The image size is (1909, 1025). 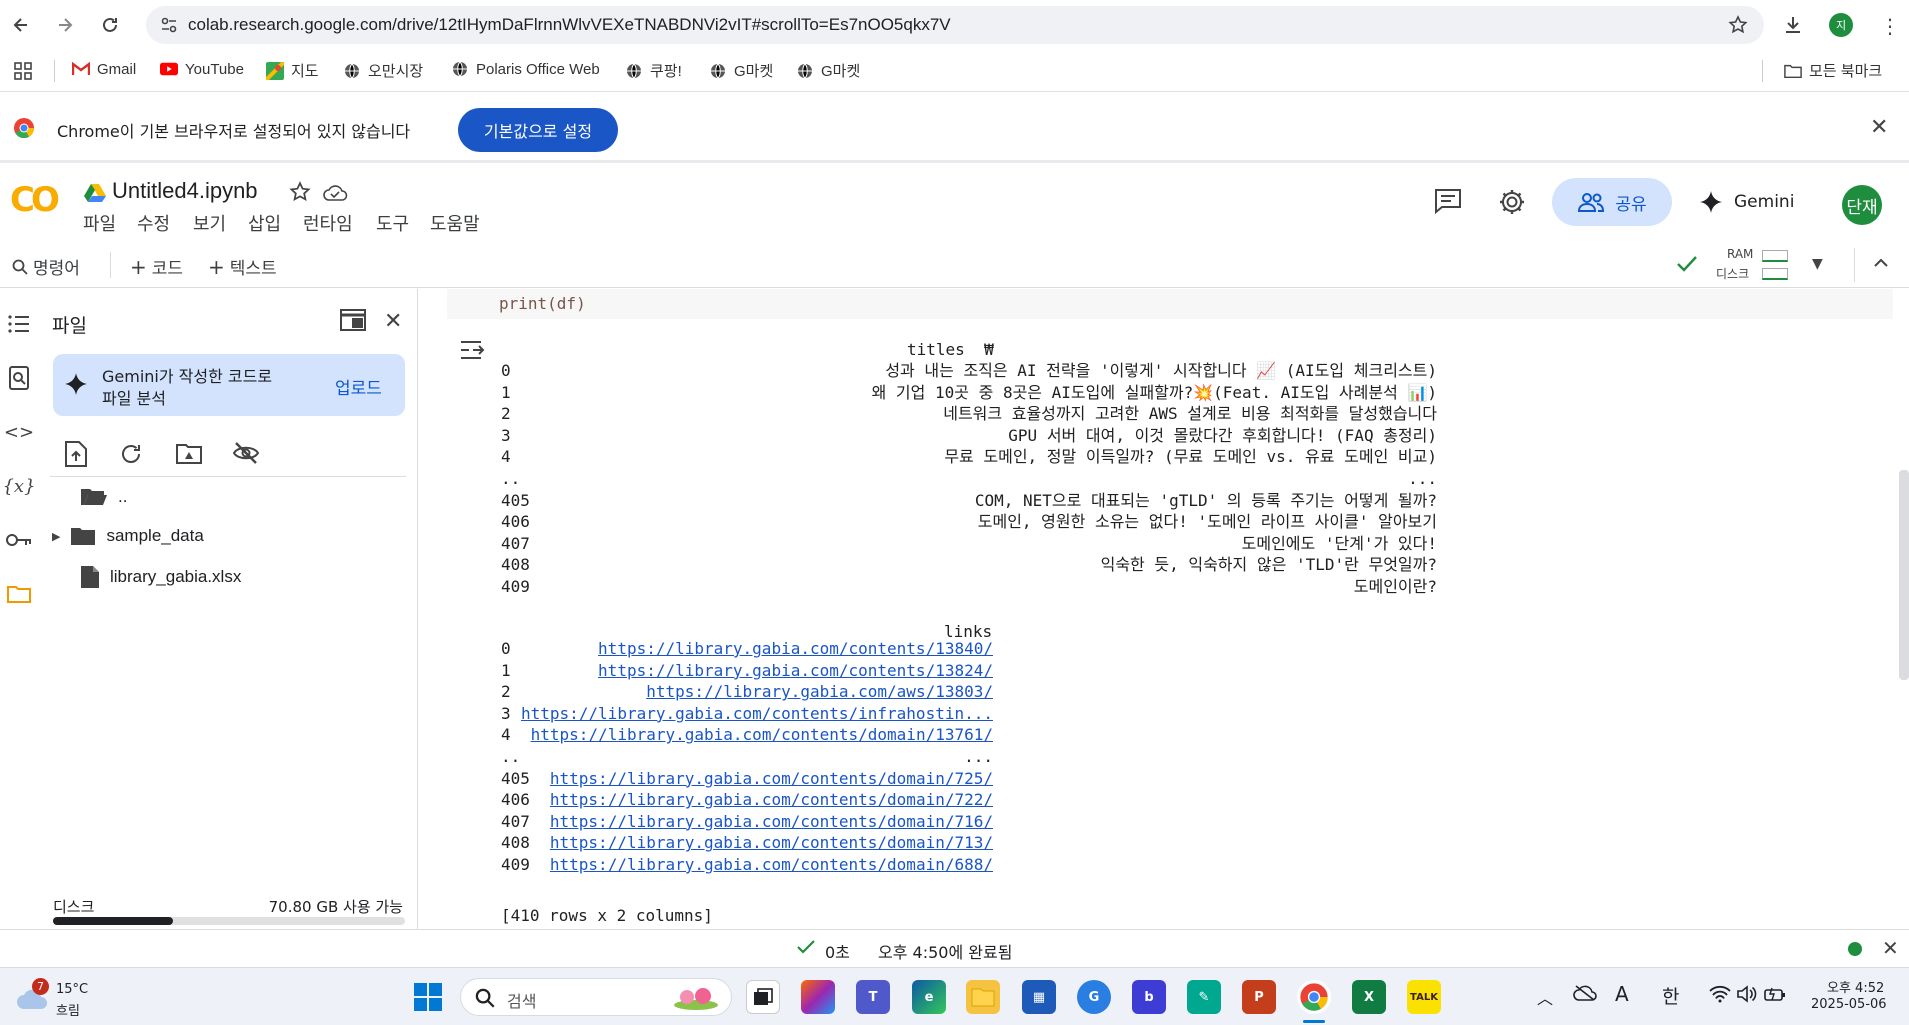 What do you see at coordinates (264, 223) in the screenshot?
I see `menu-insert: 삽입` at bounding box center [264, 223].